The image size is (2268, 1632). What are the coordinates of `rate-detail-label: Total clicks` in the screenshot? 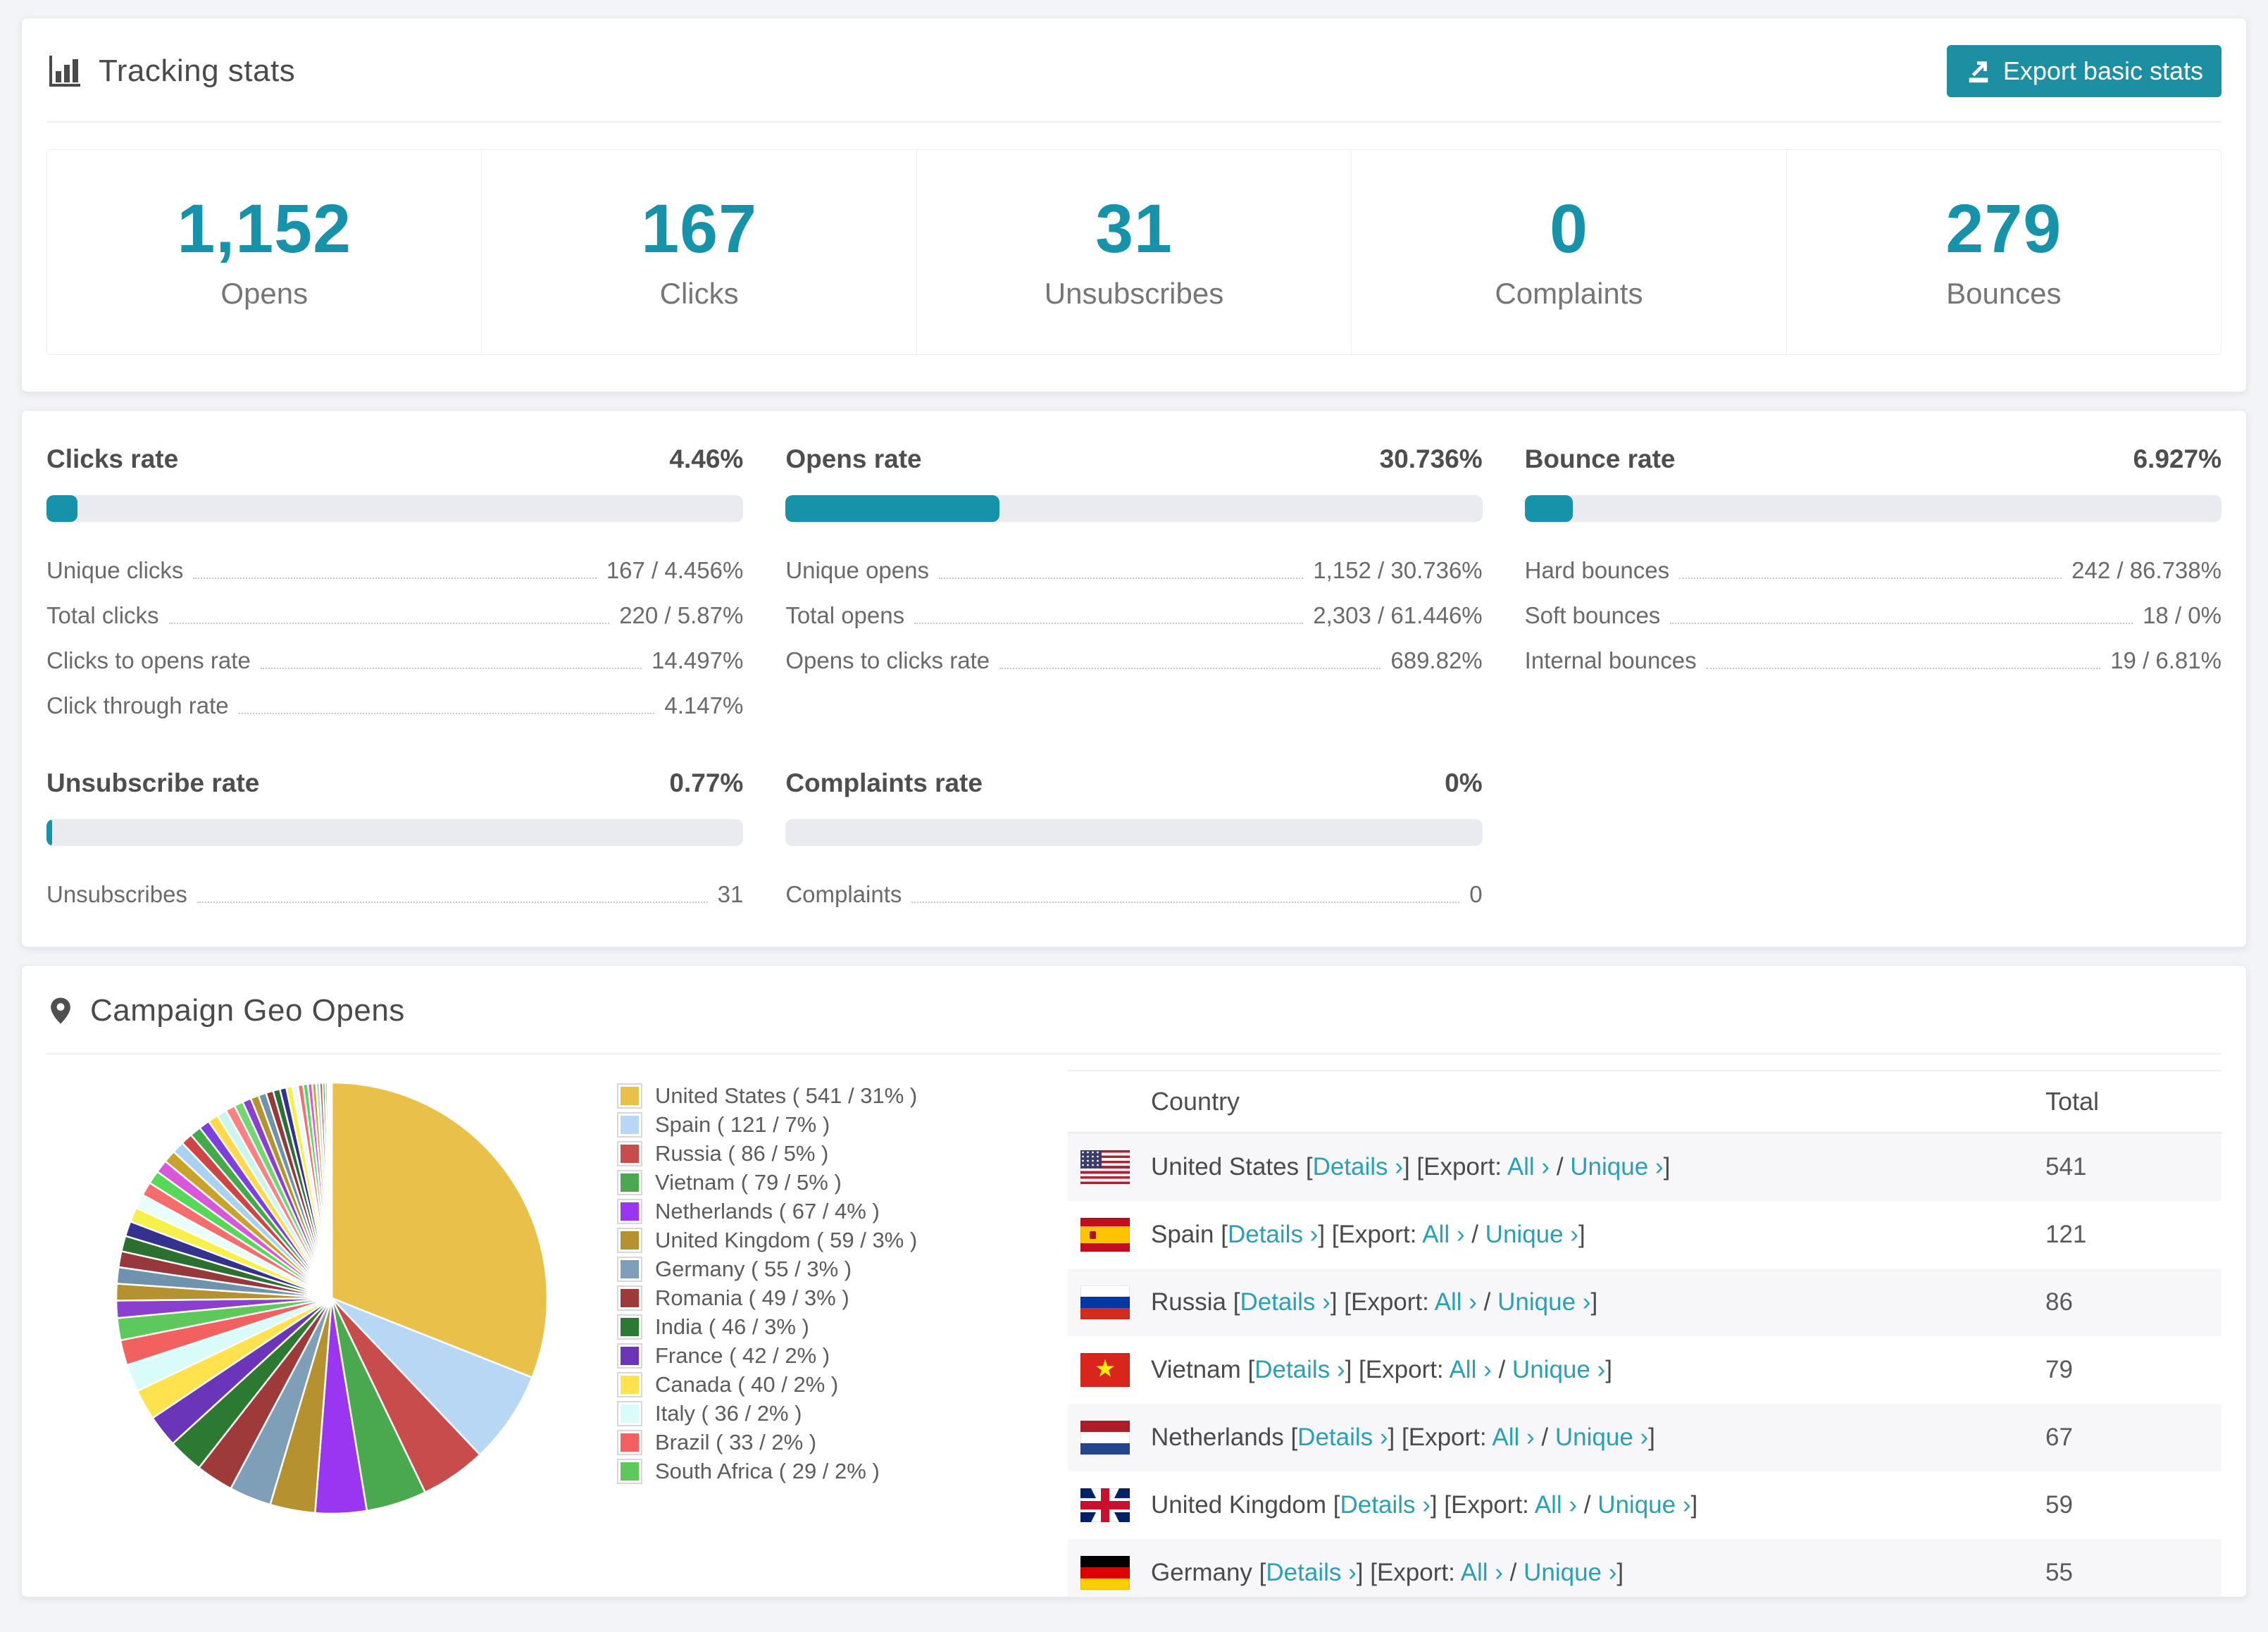 It's located at (103, 615).